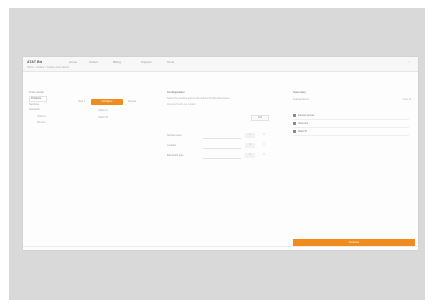  Describe the element at coordinates (303, 123) in the screenshot. I see `summary-item-label: Voice line` at that location.